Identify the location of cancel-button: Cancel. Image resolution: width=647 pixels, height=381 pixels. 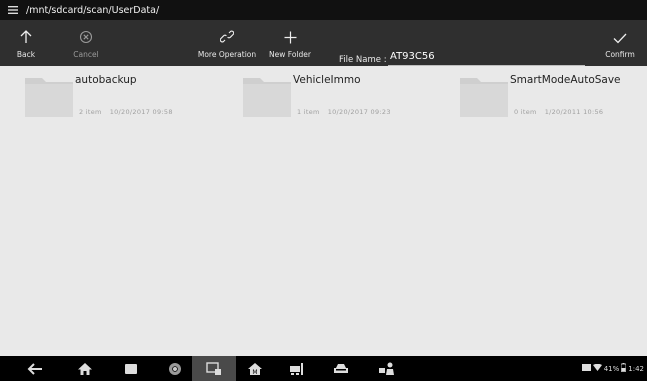
(86, 43).